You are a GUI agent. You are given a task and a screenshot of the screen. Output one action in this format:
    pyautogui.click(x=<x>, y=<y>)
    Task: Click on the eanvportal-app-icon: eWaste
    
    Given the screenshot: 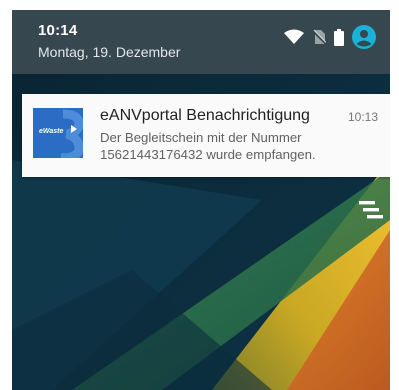 What is the action you would take?
    pyautogui.click(x=58, y=133)
    